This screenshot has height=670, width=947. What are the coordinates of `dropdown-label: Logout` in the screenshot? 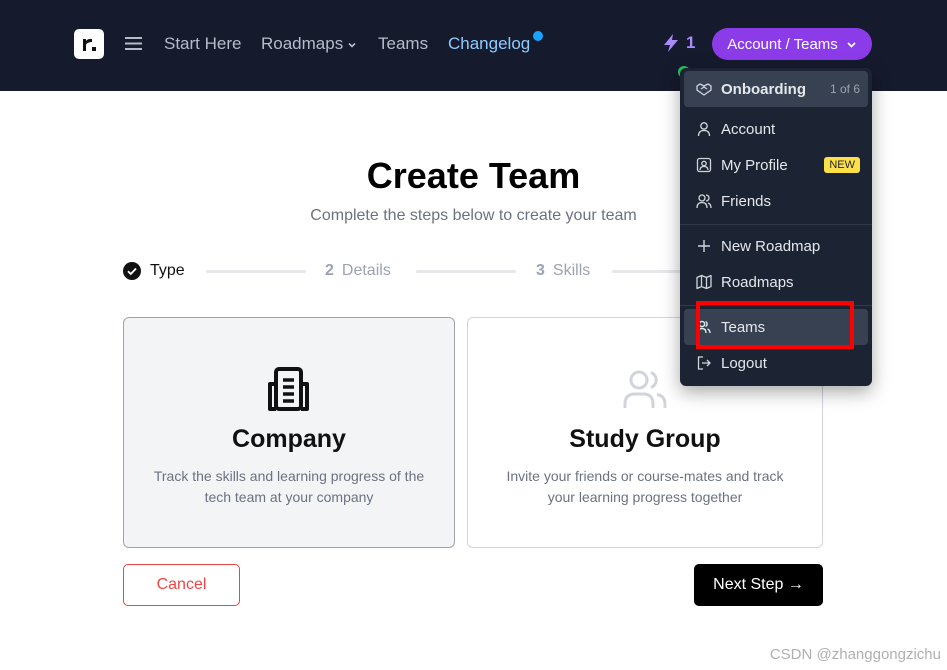 It's located at (744, 363).